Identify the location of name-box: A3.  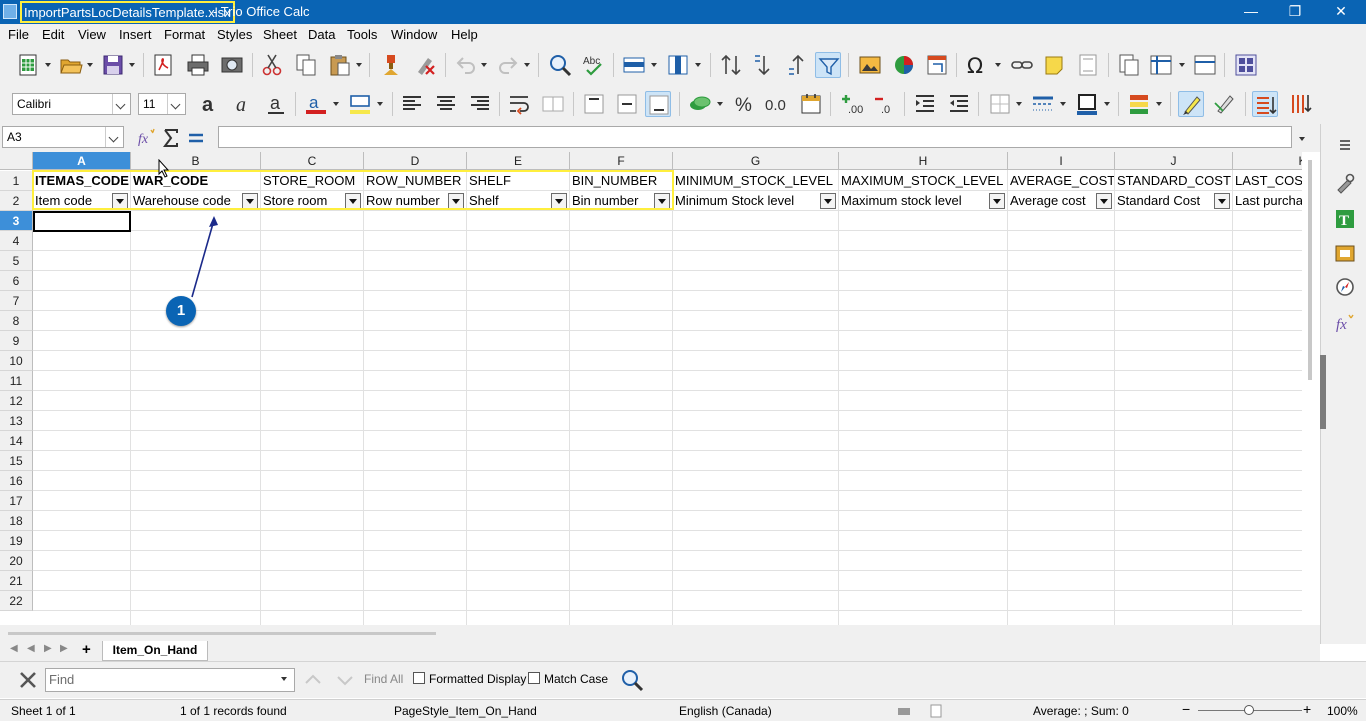
(63, 137).